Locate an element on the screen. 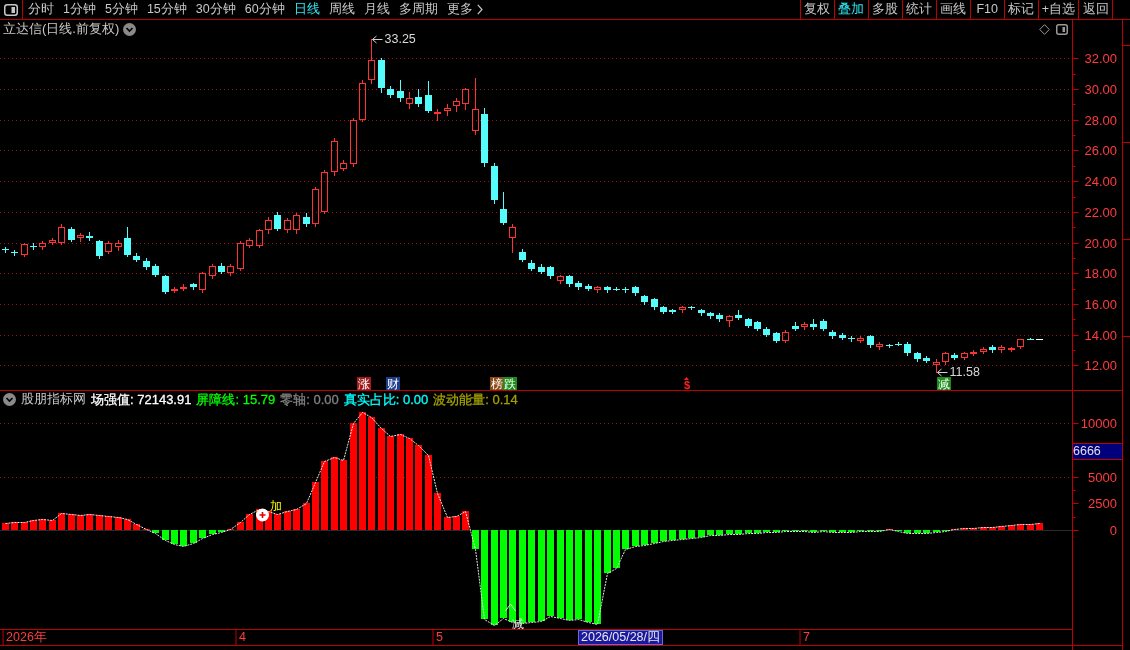  axis-label: 28.00 is located at coordinates (1100, 120).